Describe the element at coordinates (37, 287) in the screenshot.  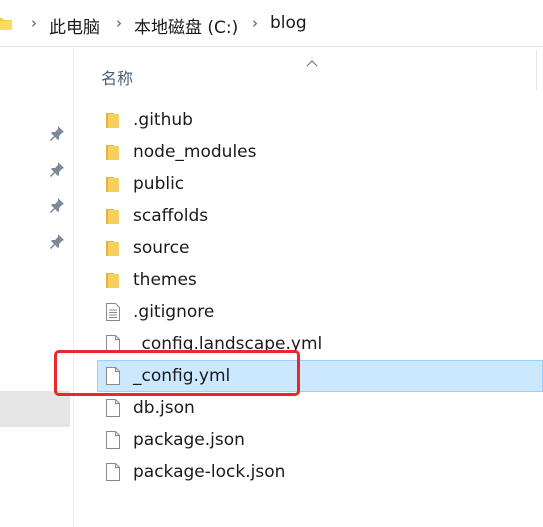
I see `navigation-pane` at that location.